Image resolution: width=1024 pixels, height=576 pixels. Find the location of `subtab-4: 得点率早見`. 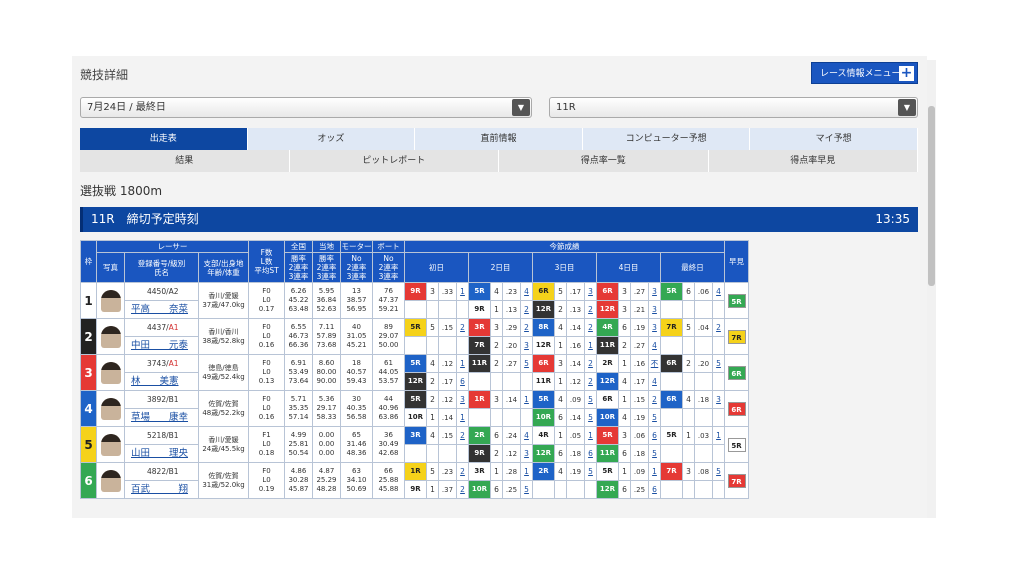

subtab-4: 得点率早見 is located at coordinates (813, 161).